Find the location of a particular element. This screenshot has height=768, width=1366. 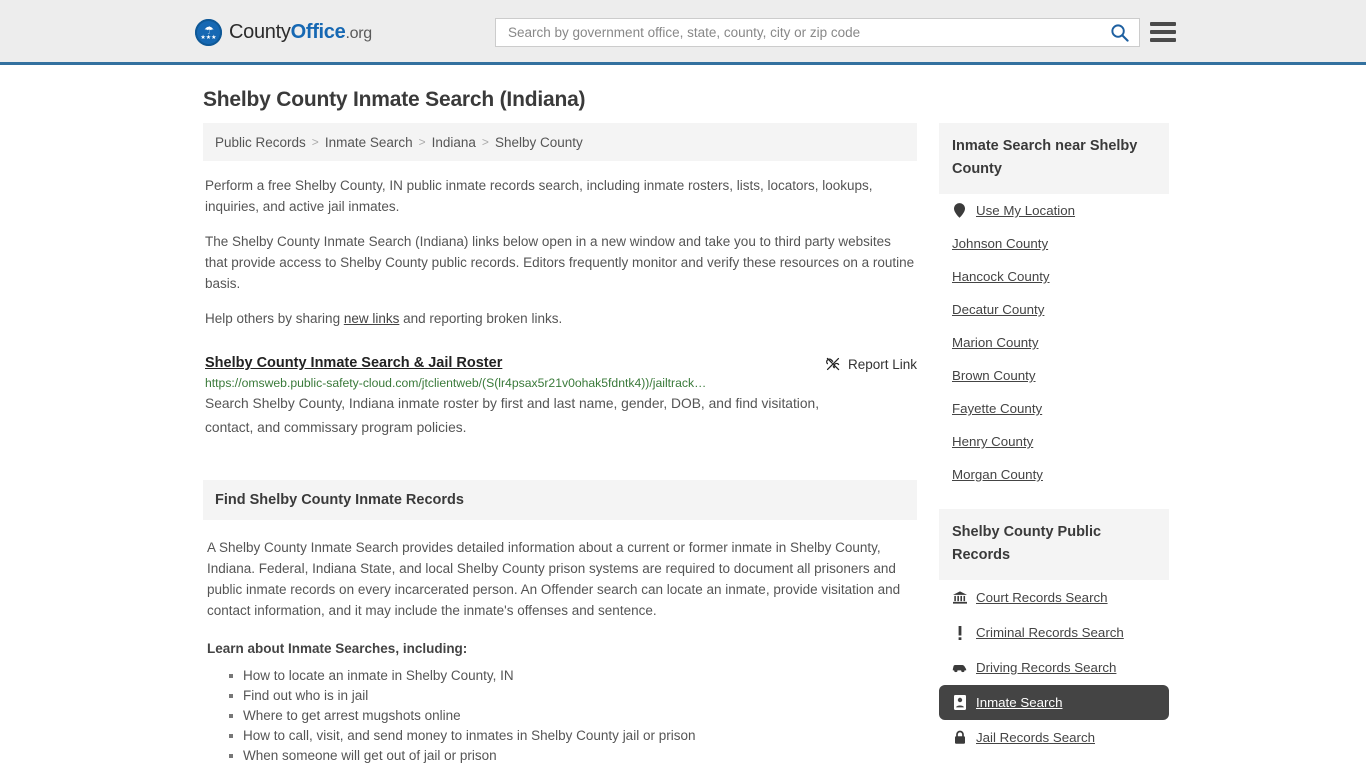

new-links-link: new links is located at coordinates (372, 318).